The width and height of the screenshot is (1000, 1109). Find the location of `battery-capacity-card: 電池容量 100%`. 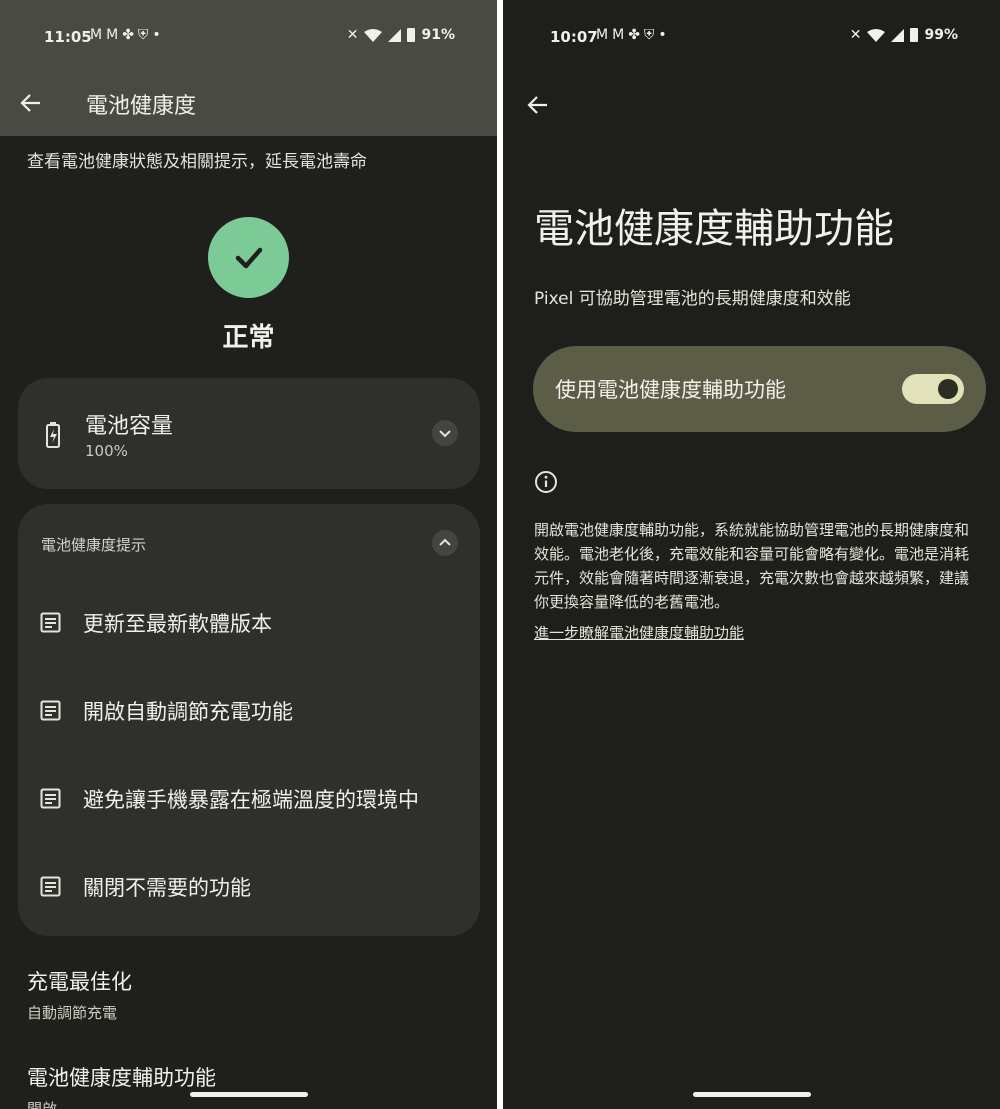

battery-capacity-card: 電池容量 100% is located at coordinates (249, 433).